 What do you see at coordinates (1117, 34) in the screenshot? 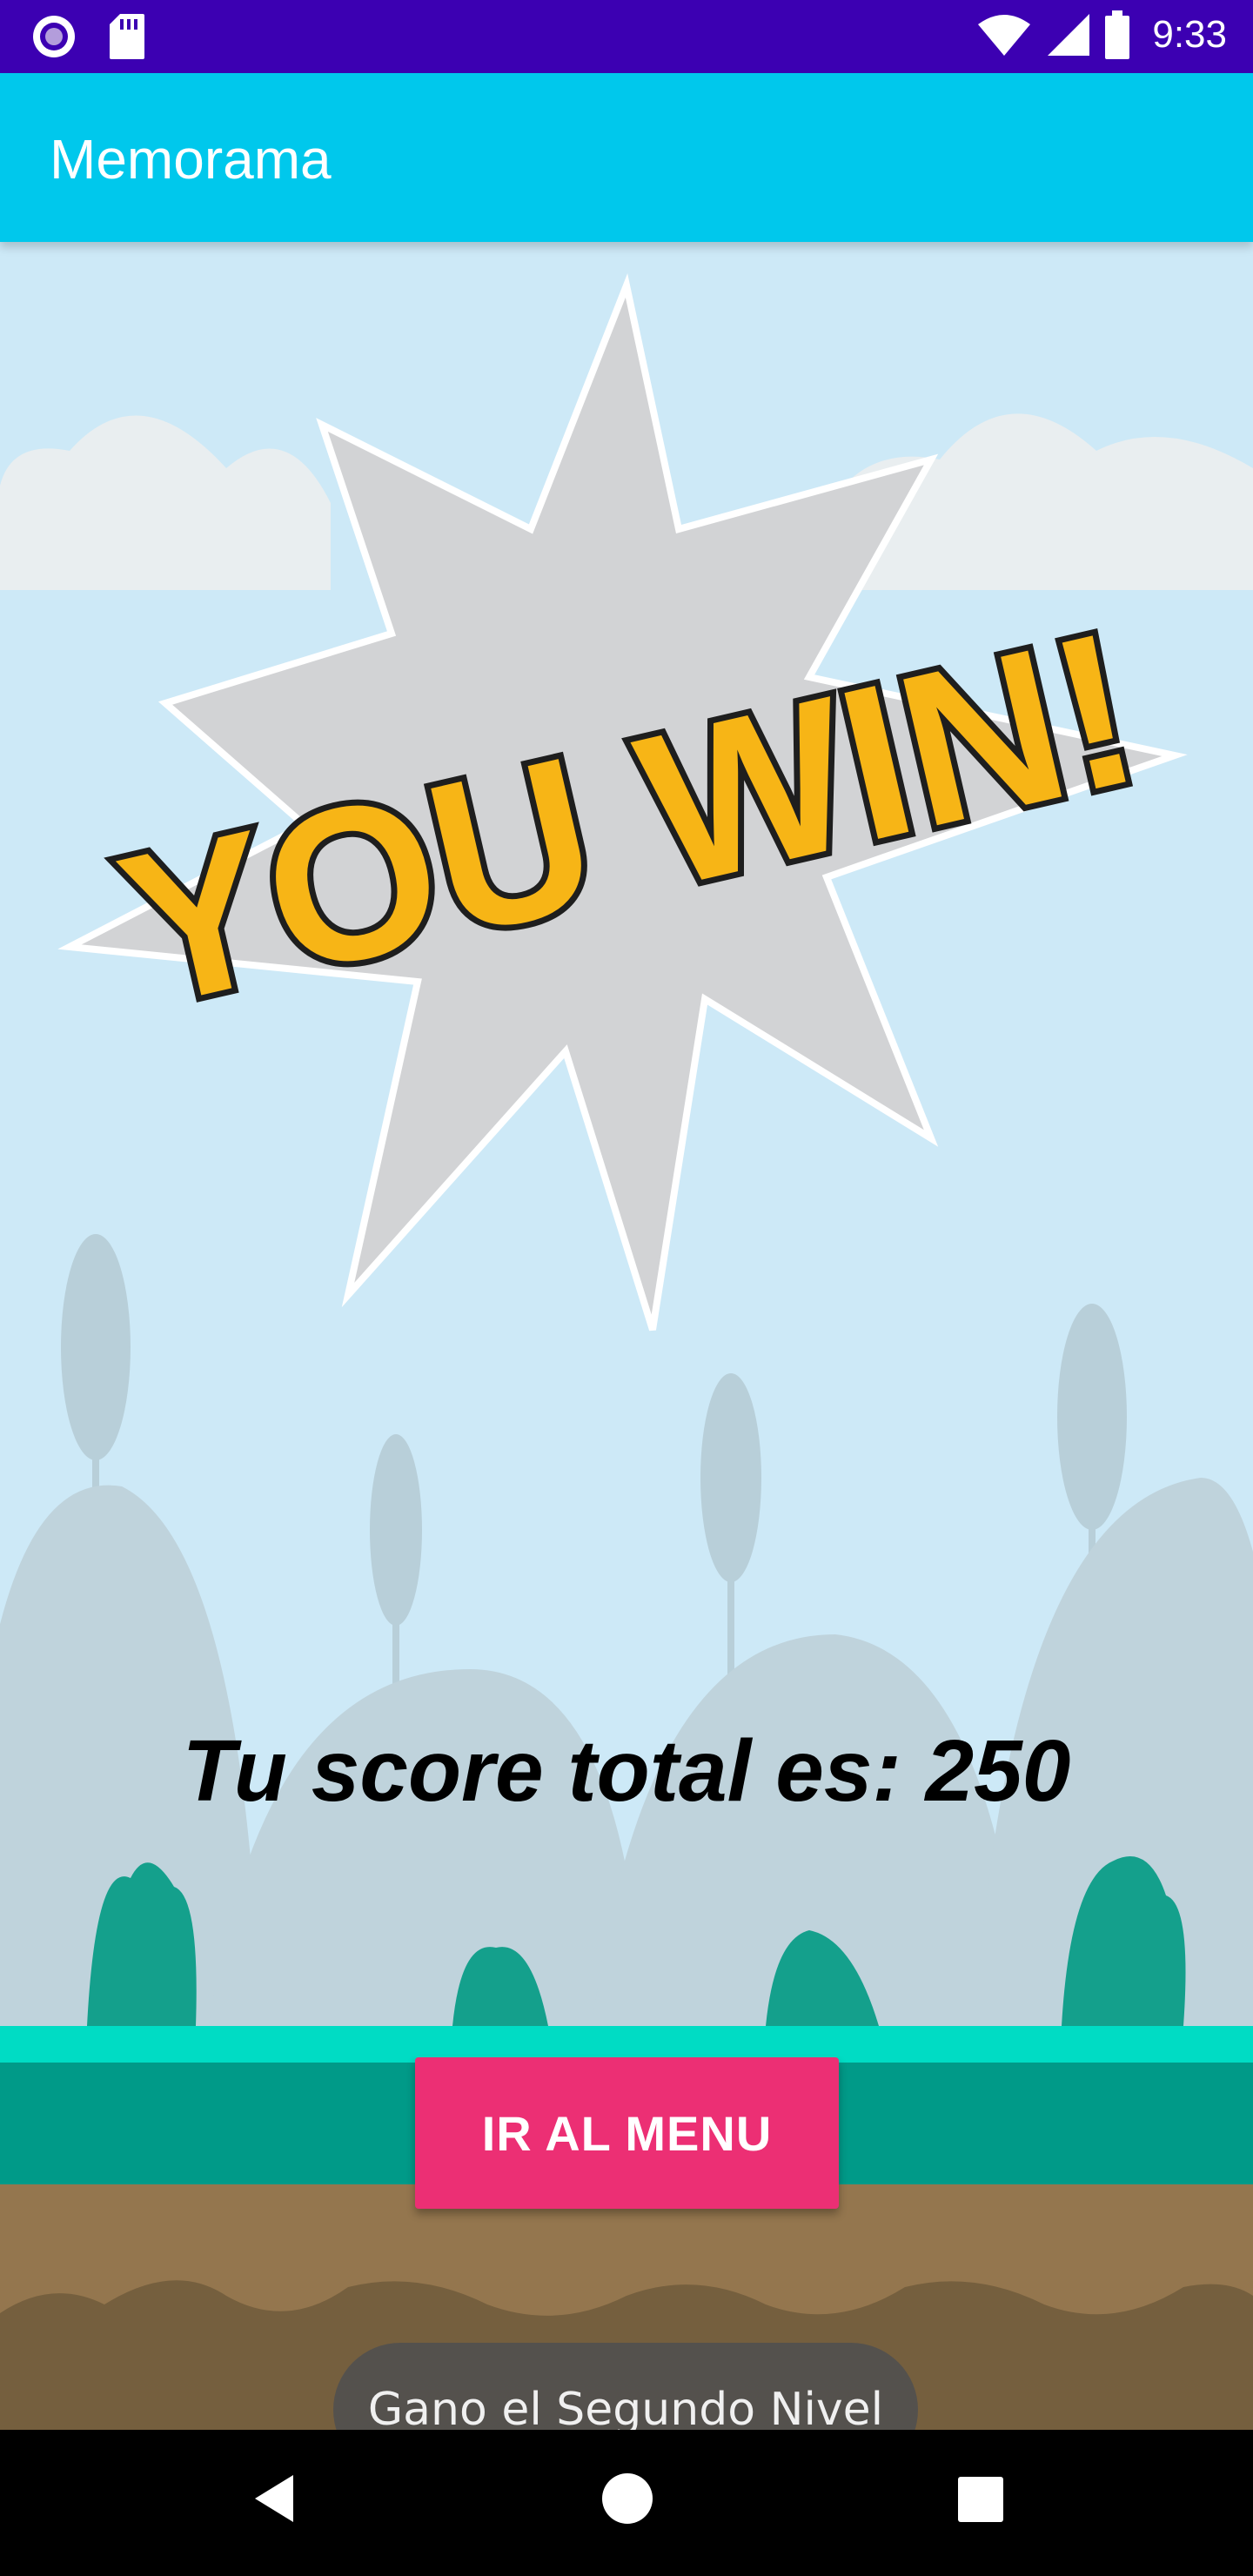
I see `battery-icon` at bounding box center [1117, 34].